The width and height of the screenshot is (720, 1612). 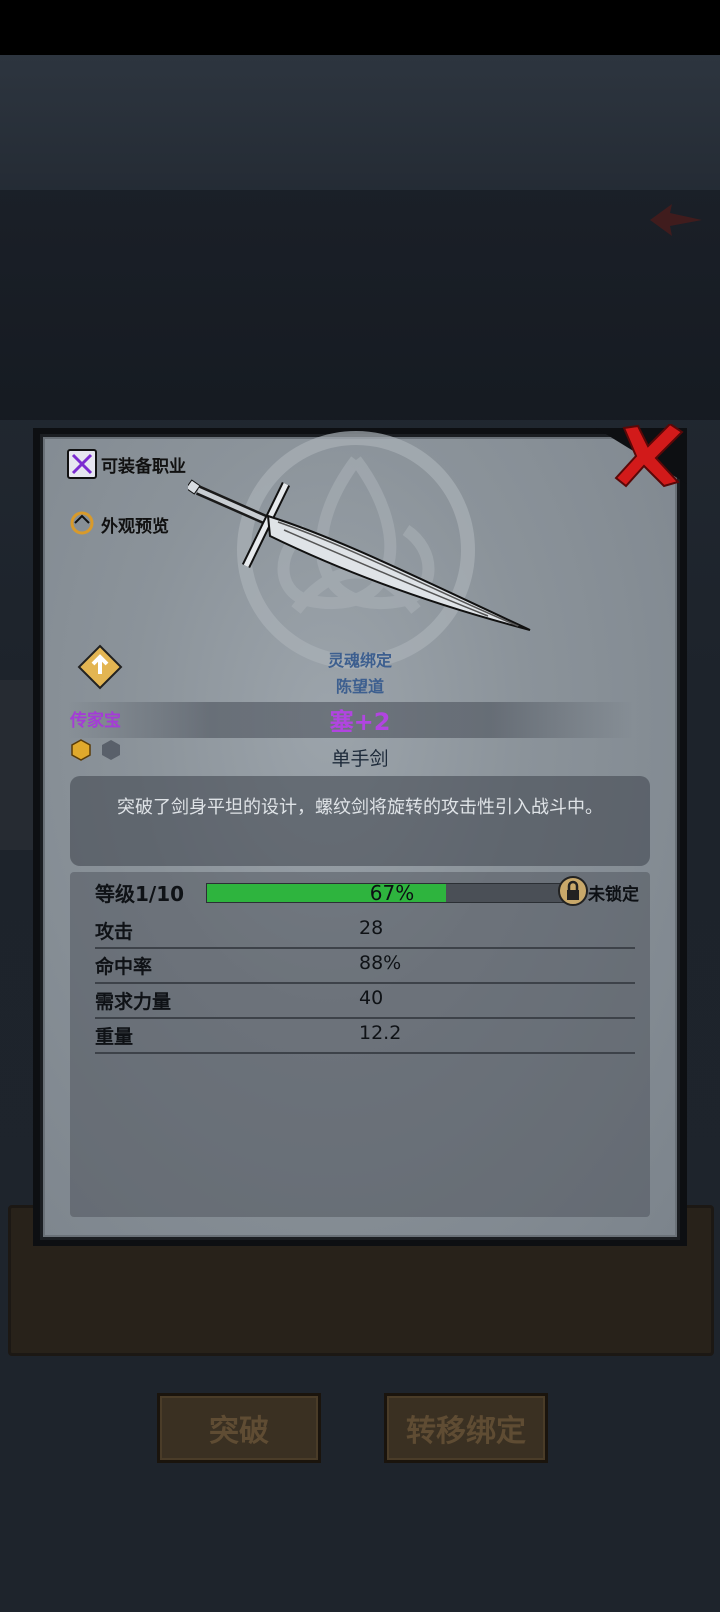 I want to click on sword-image, so click(x=359, y=555).